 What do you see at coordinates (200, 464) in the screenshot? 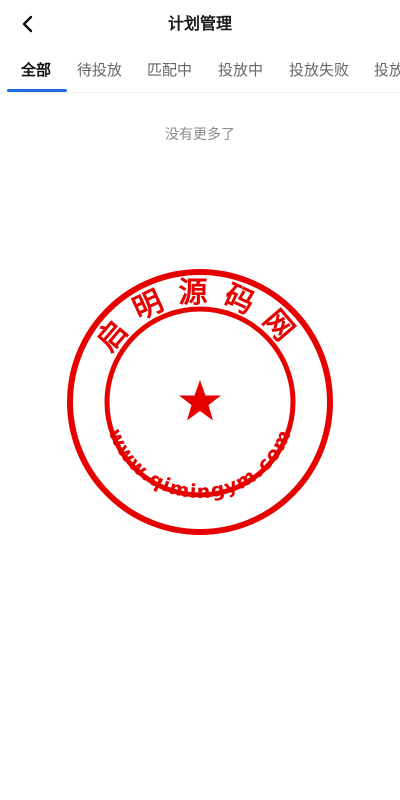
I see `seal-bottom-text: www.qimingym.com` at bounding box center [200, 464].